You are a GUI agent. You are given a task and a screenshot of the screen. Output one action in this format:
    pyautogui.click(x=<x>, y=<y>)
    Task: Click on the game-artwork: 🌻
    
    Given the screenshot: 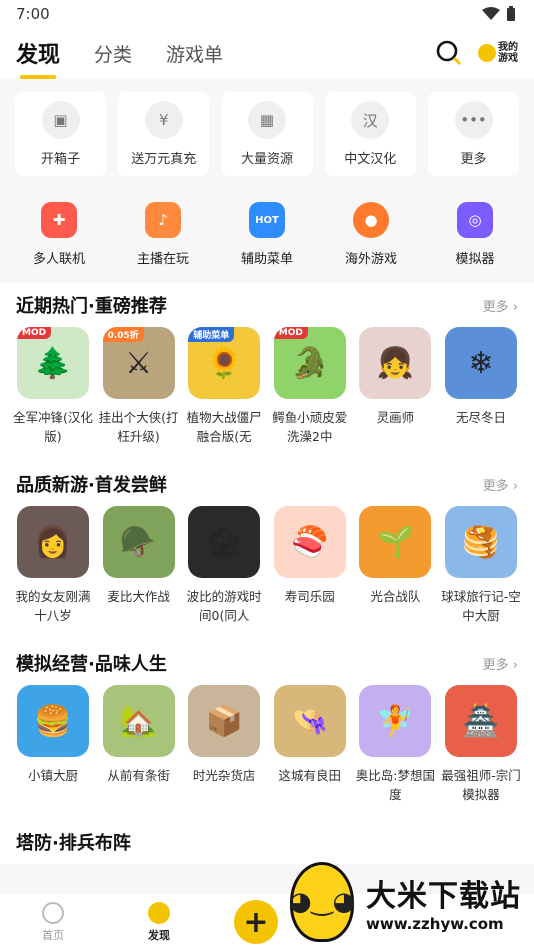 What is the action you would take?
    pyautogui.click(x=224, y=363)
    